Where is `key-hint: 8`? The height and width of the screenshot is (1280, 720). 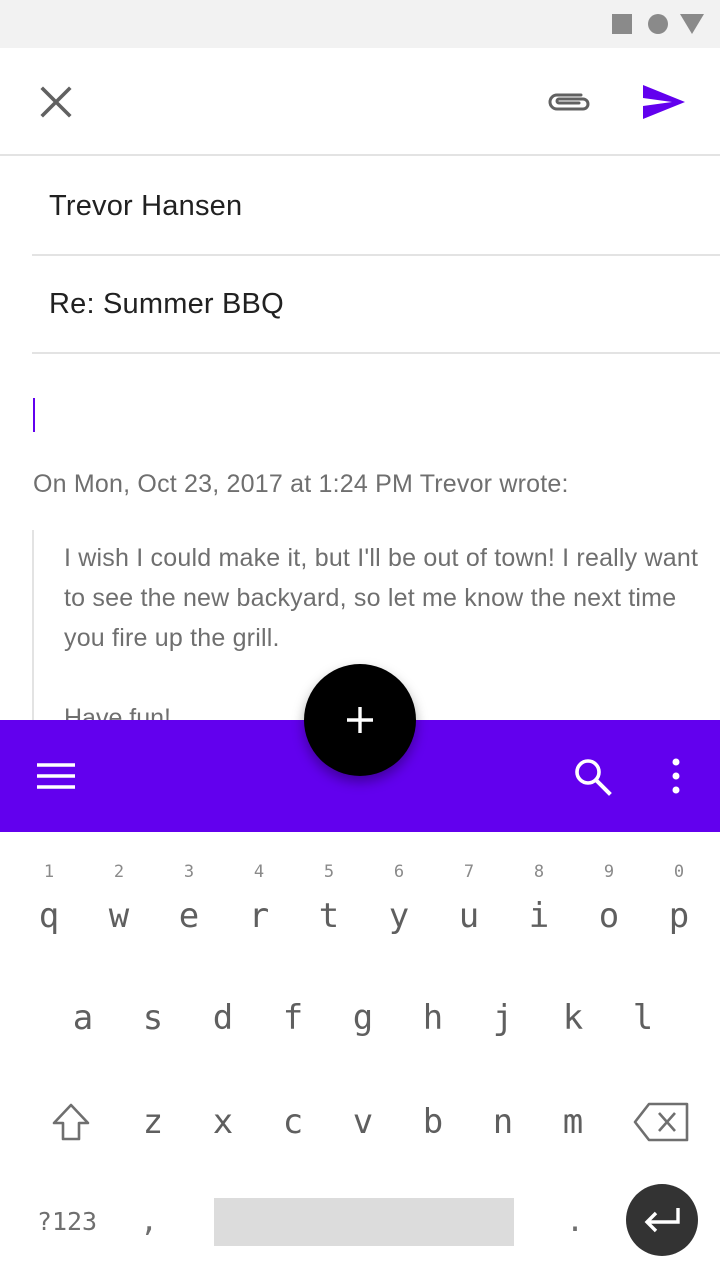
key-hint: 8 is located at coordinates (539, 872).